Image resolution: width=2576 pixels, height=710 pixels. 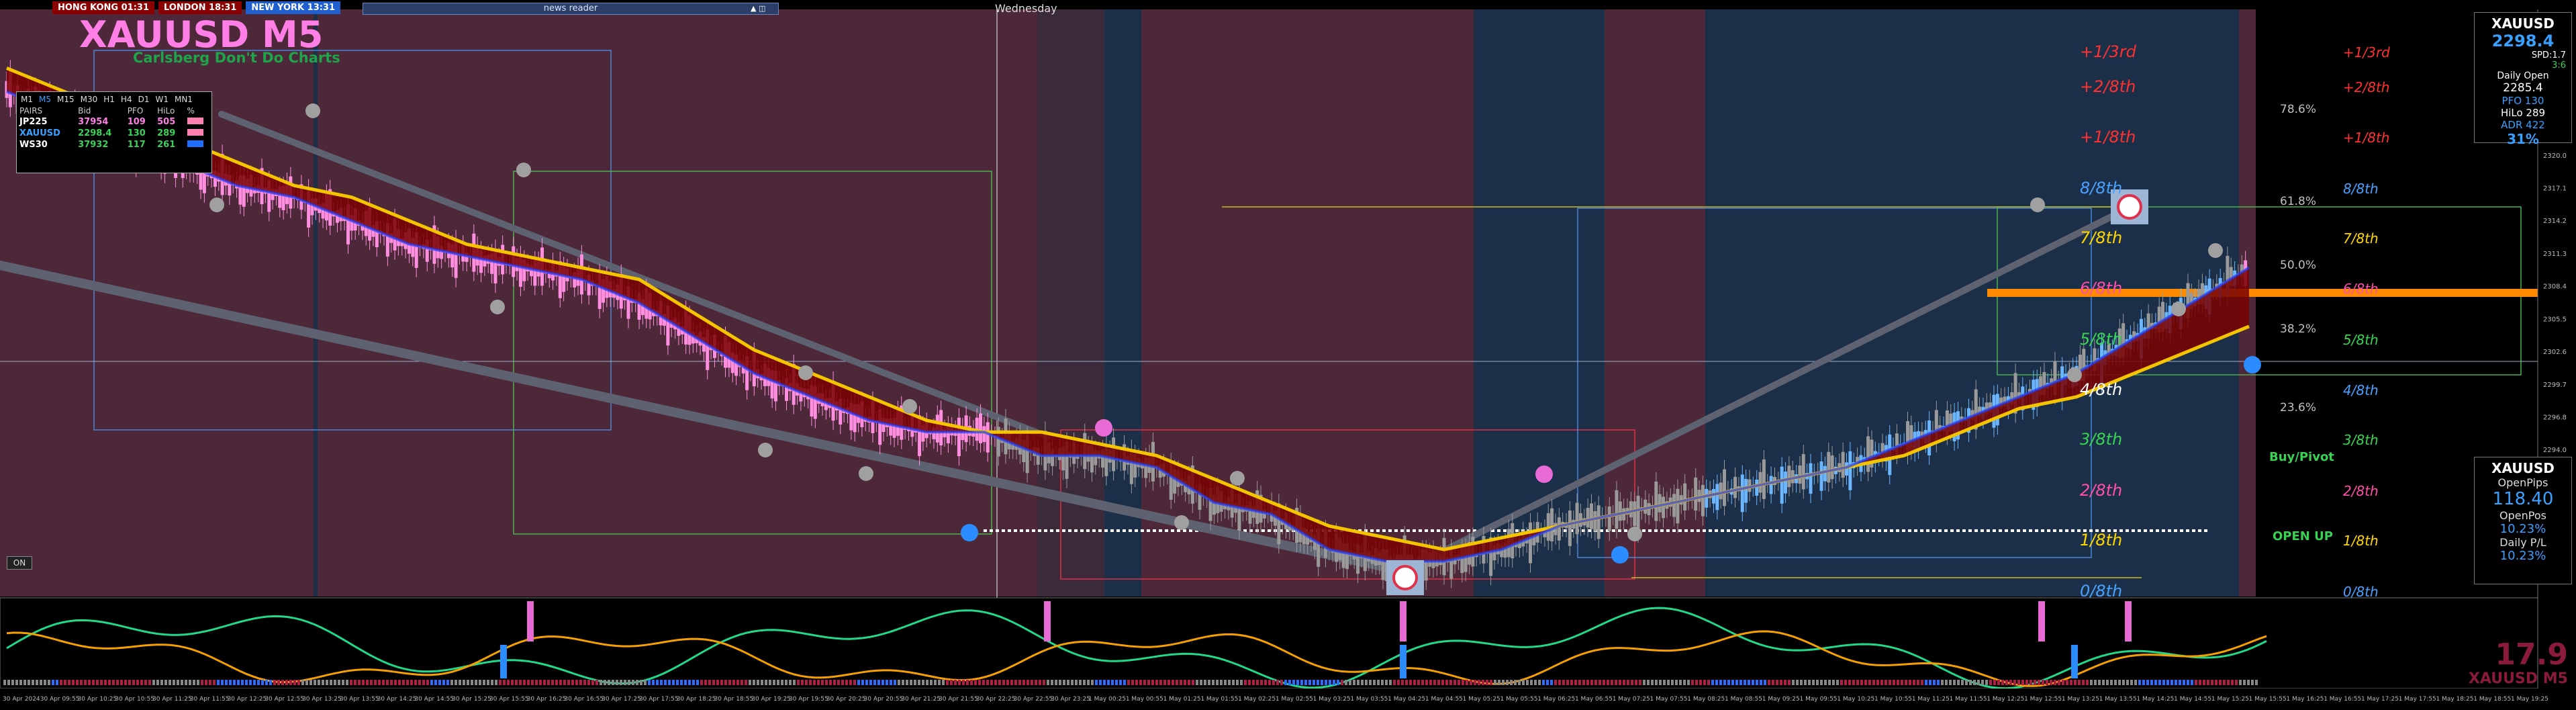 What do you see at coordinates (547, 700) in the screenshot?
I see `time-tick: 30 Apr 16:25` at bounding box center [547, 700].